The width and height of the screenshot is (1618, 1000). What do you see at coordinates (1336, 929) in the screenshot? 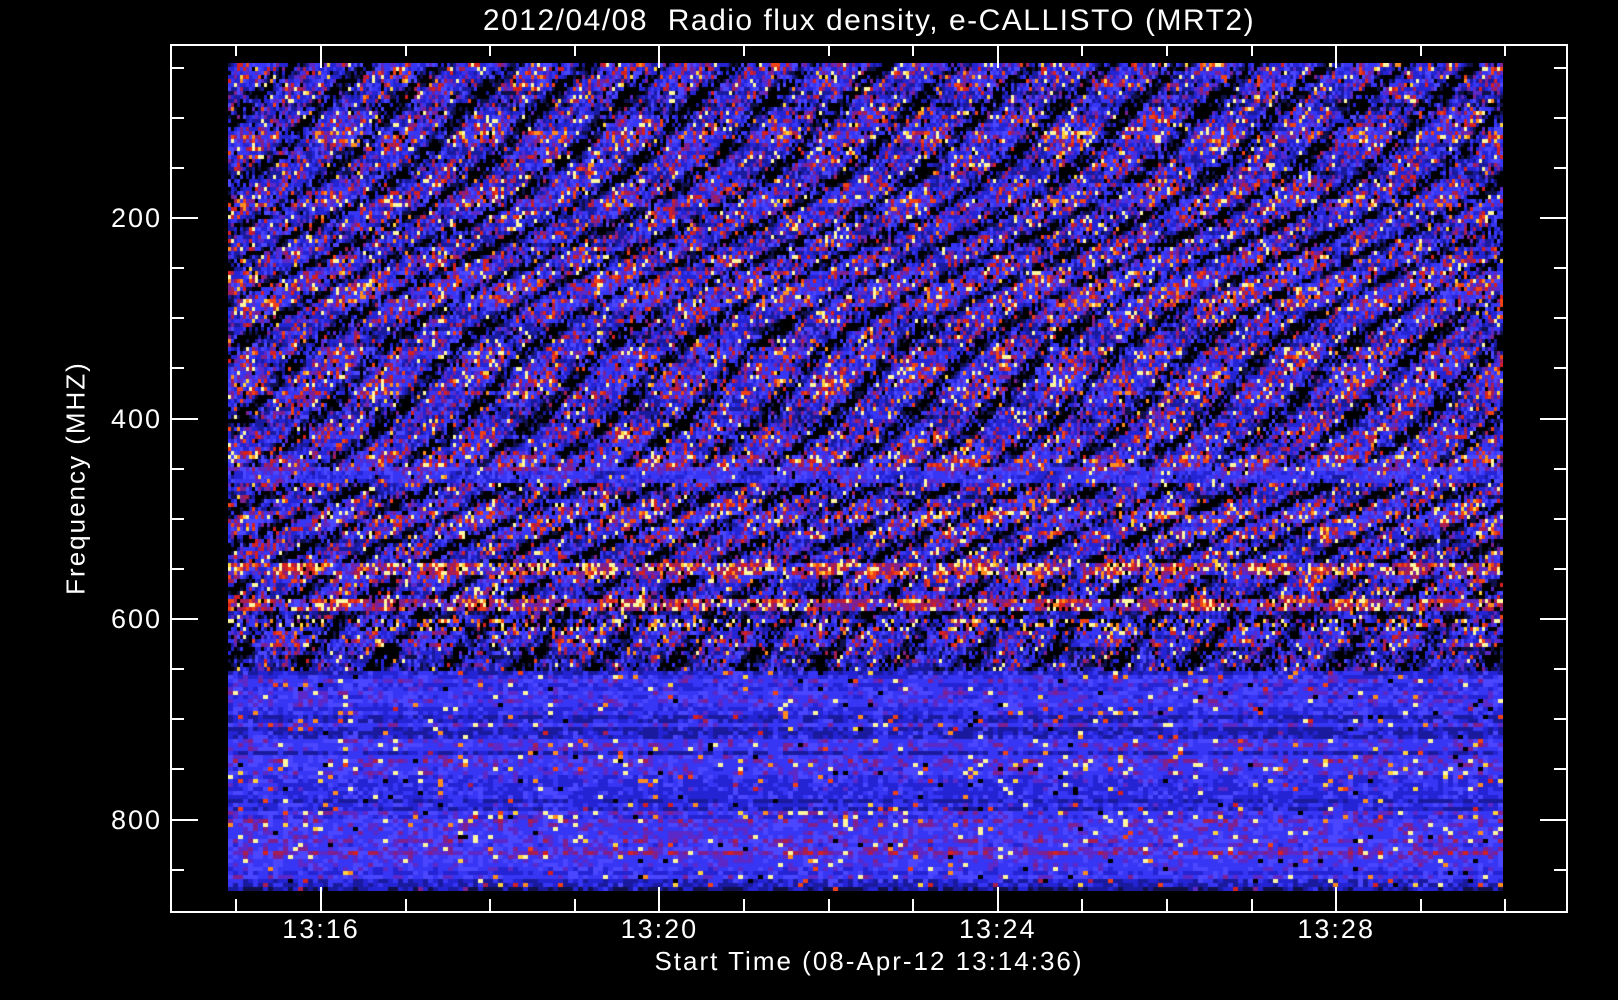
I see `x-tick-label: 13:28` at bounding box center [1336, 929].